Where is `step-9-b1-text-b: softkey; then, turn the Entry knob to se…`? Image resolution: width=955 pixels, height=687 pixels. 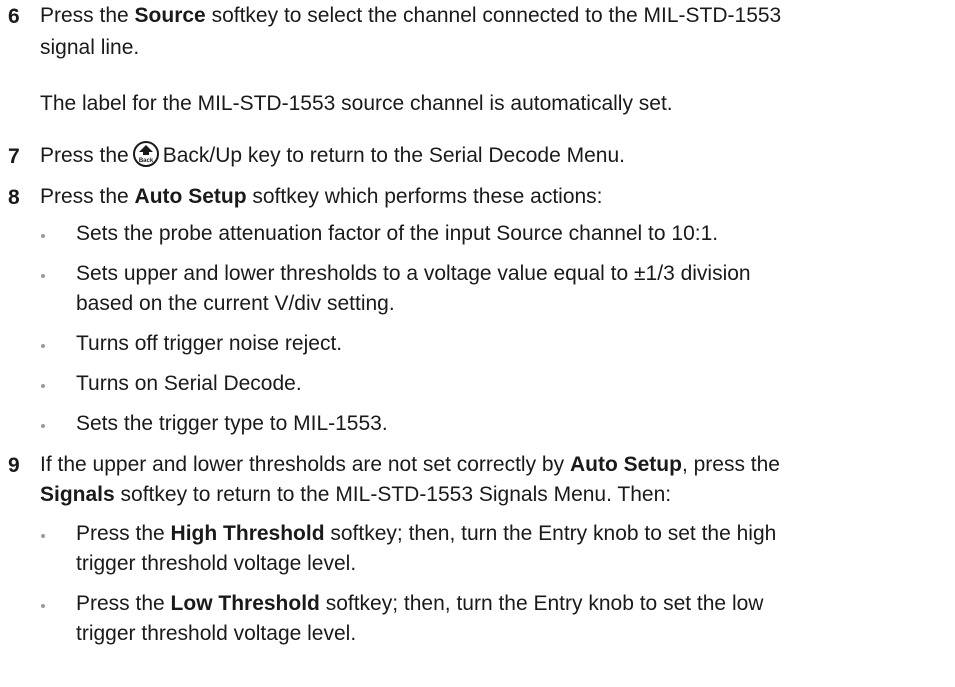
step-9-b1-text-b: softkey; then, turn the Entry knob to se… is located at coordinates (550, 533).